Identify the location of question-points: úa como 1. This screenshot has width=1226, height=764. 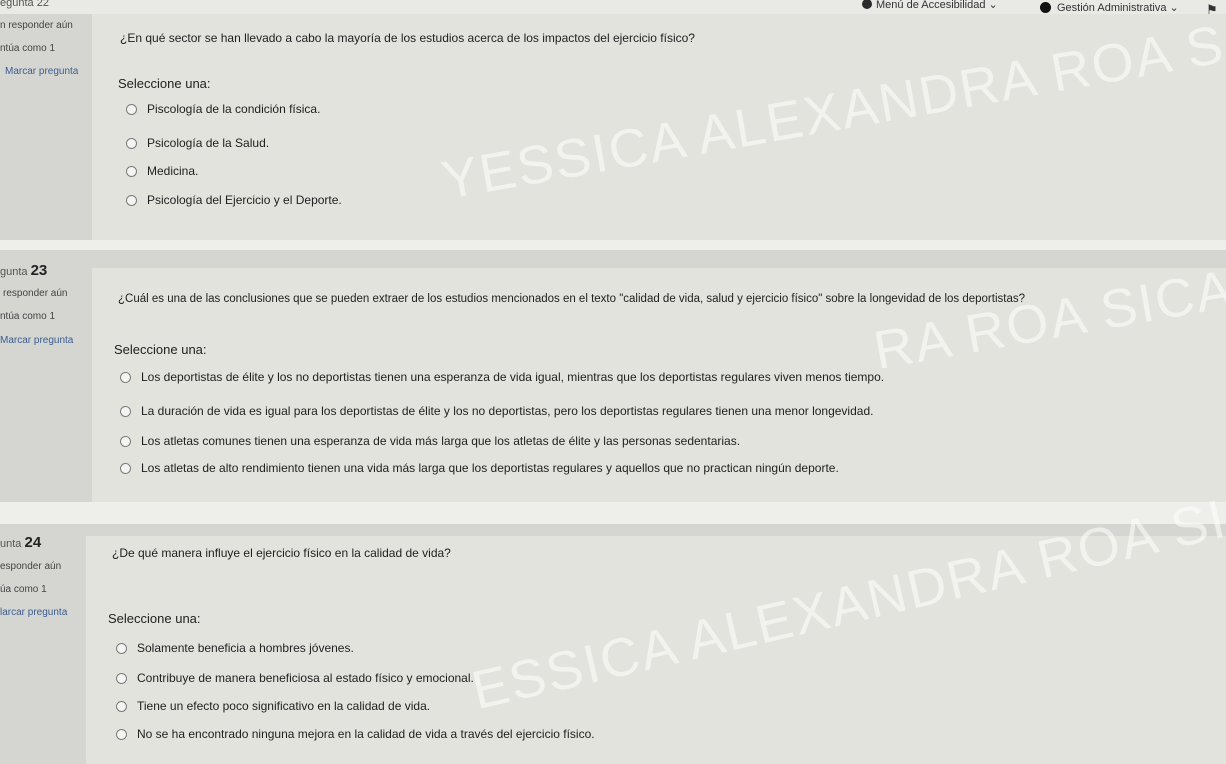
(23, 589).